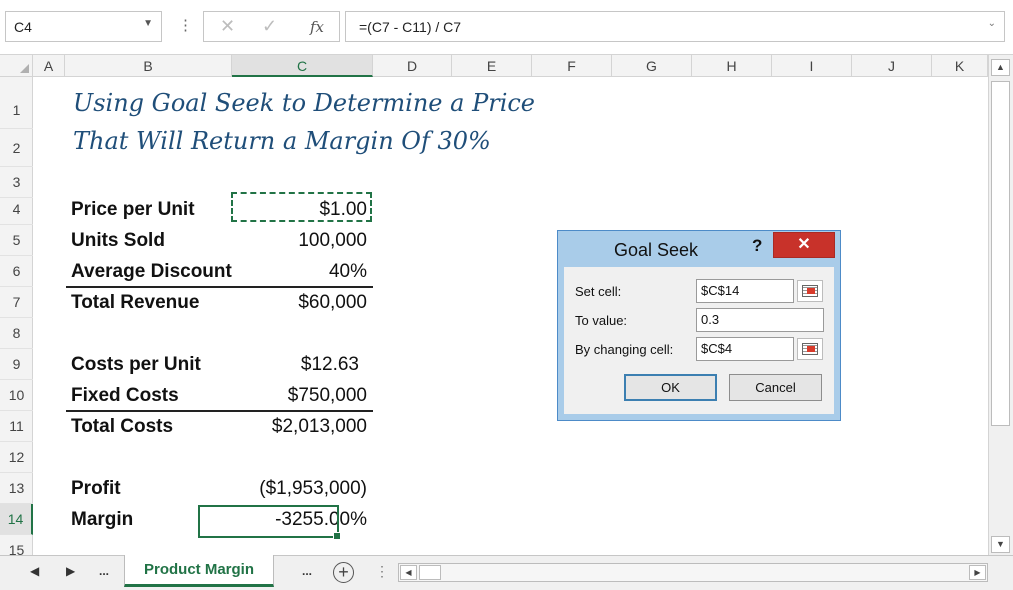 The image size is (1013, 590). Describe the element at coordinates (810, 291) in the screenshot. I see `collapse-dialog-set-cell-icon` at that location.